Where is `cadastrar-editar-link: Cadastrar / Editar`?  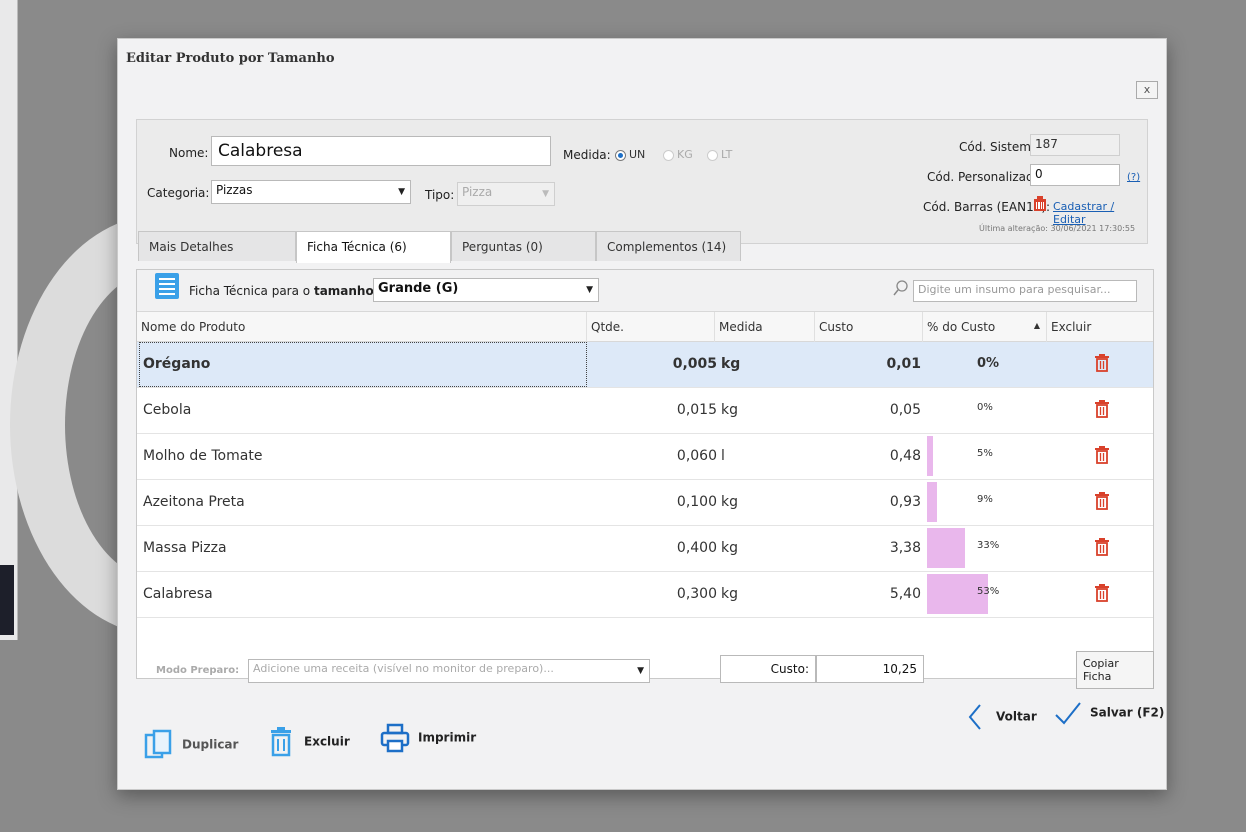 cadastrar-editar-link: Cadastrar / Editar is located at coordinates (1100, 213).